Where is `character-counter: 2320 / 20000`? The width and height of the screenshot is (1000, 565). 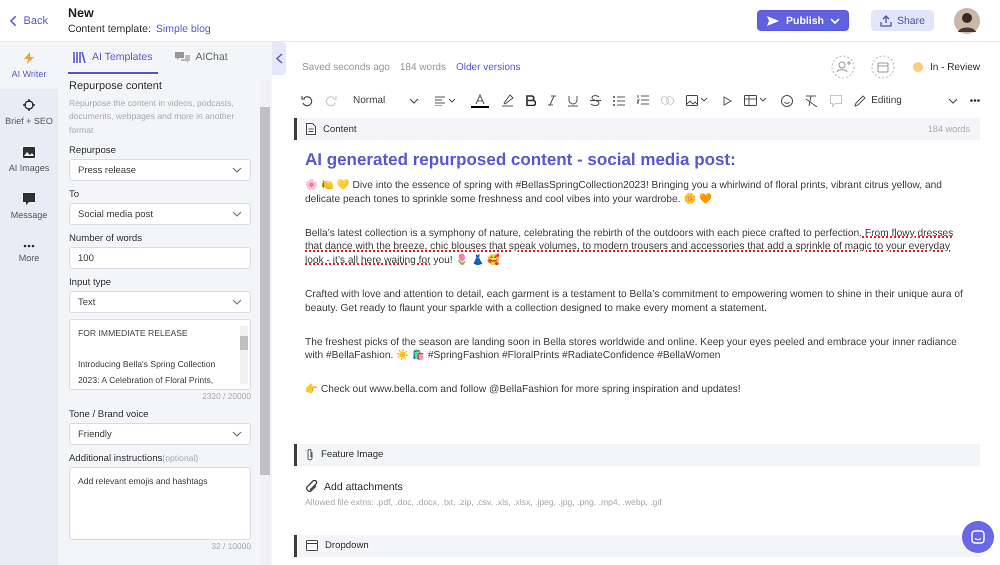
character-counter: 2320 / 20000 is located at coordinates (226, 396).